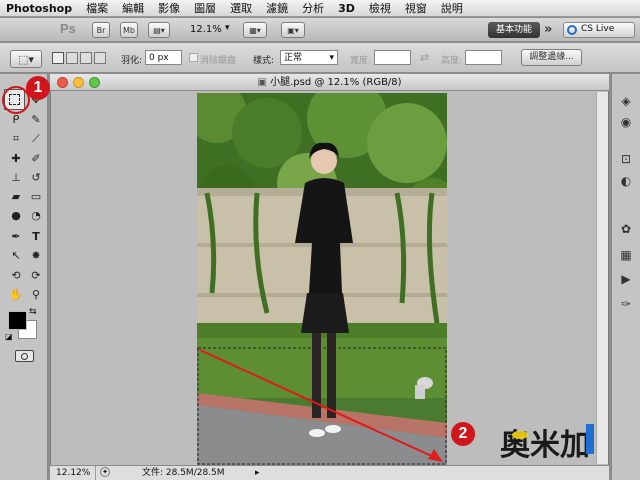 This screenshot has width=640, height=480. I want to click on width-label: 寬度:, so click(361, 61).